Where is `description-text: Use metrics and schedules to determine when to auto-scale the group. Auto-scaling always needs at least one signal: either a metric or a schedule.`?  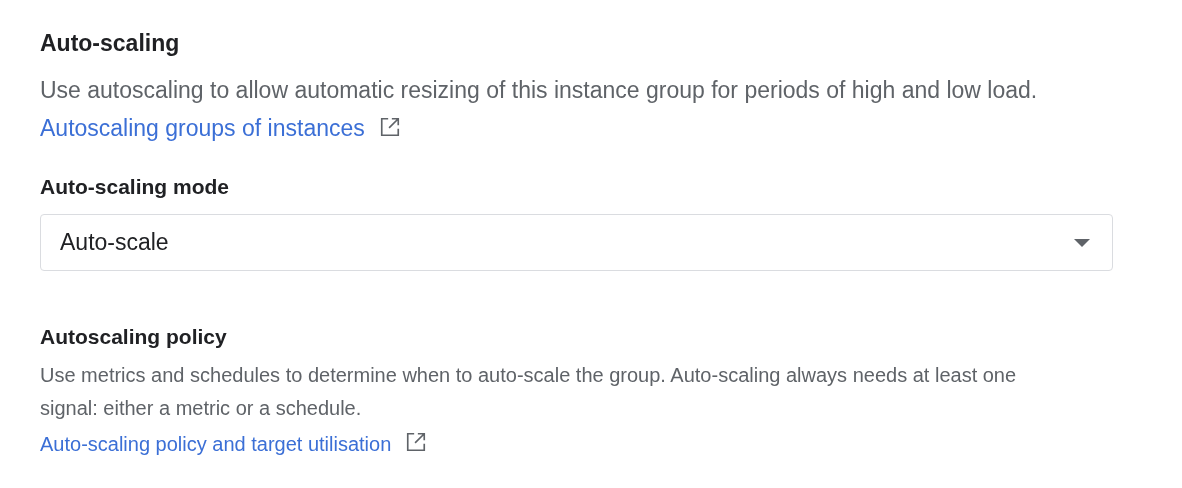 description-text: Use metrics and schedules to determine when to auto-scale the group. Auto-scaling always needs at least one signal: either a metric or a schedule. is located at coordinates (529, 391).